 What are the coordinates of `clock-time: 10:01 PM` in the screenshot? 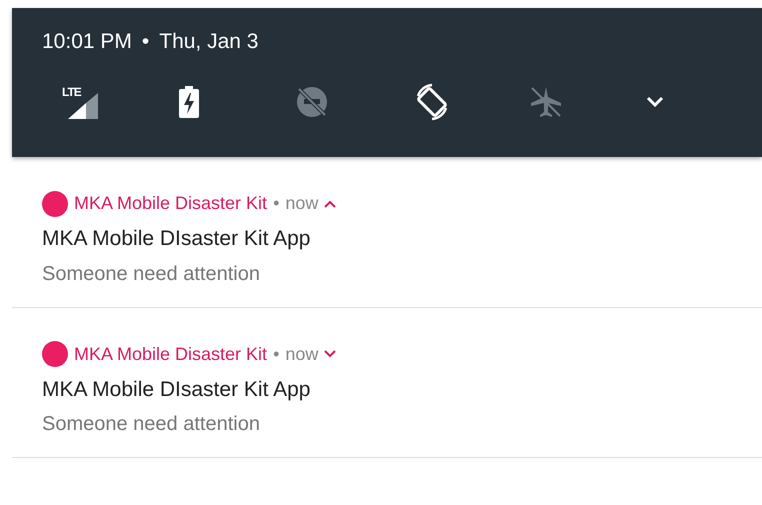 It's located at (87, 42).